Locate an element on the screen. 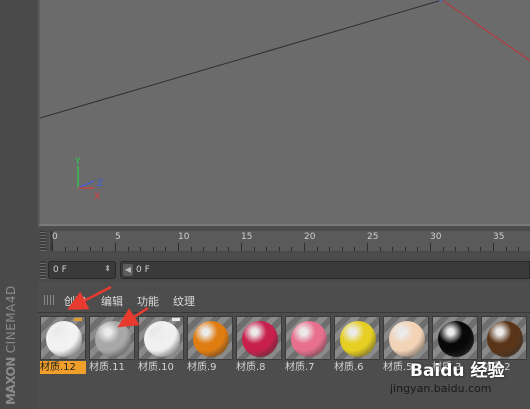 The height and width of the screenshot is (409, 530). frame-controls: 0 F ⬍ ◀ 0 F is located at coordinates (284, 270).